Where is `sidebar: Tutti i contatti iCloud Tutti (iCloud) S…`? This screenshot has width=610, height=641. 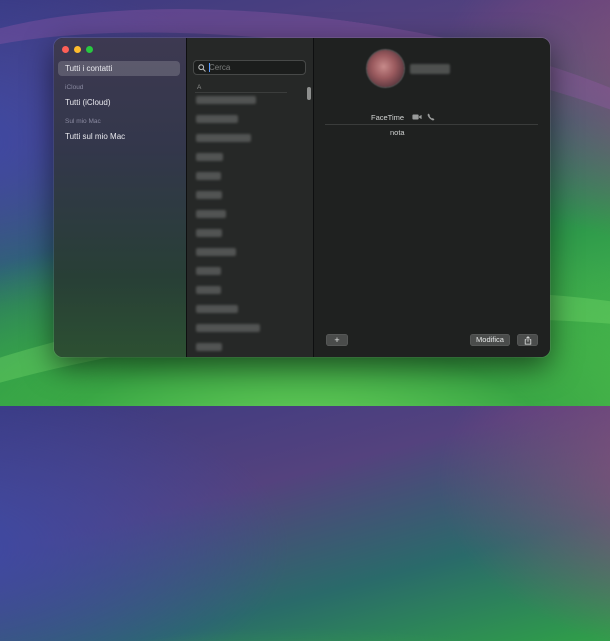
sidebar: Tutti i contatti iCloud Tutti (iCloud) S… is located at coordinates (120, 197).